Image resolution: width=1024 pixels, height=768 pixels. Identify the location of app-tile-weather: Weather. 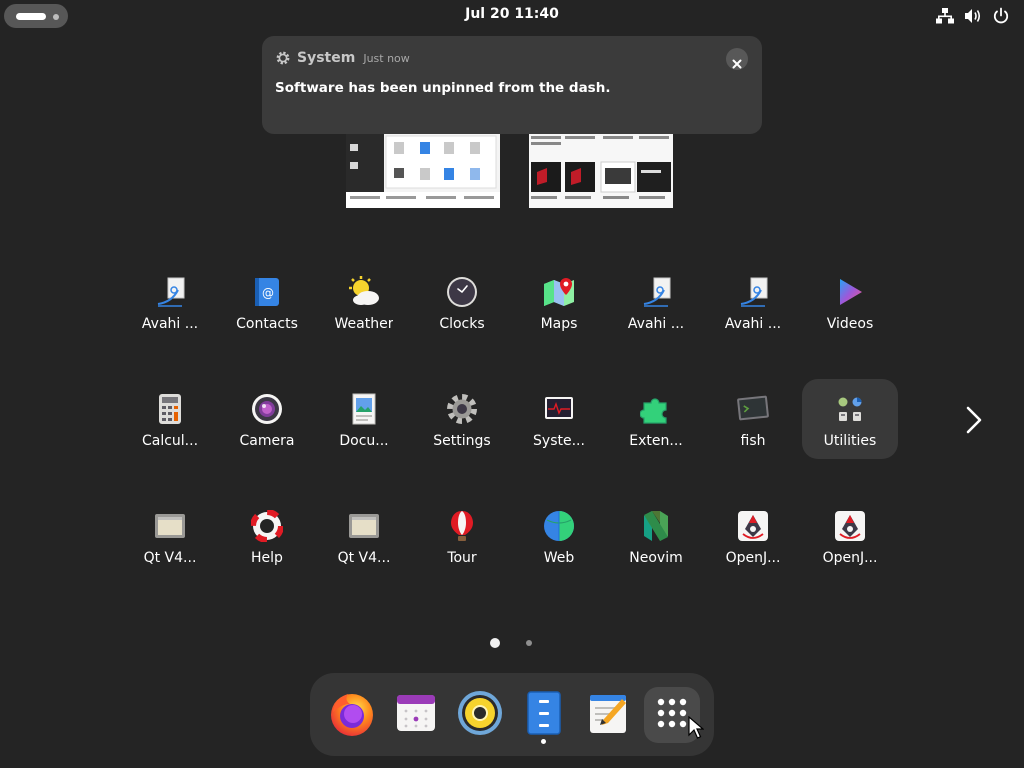
(364, 302).